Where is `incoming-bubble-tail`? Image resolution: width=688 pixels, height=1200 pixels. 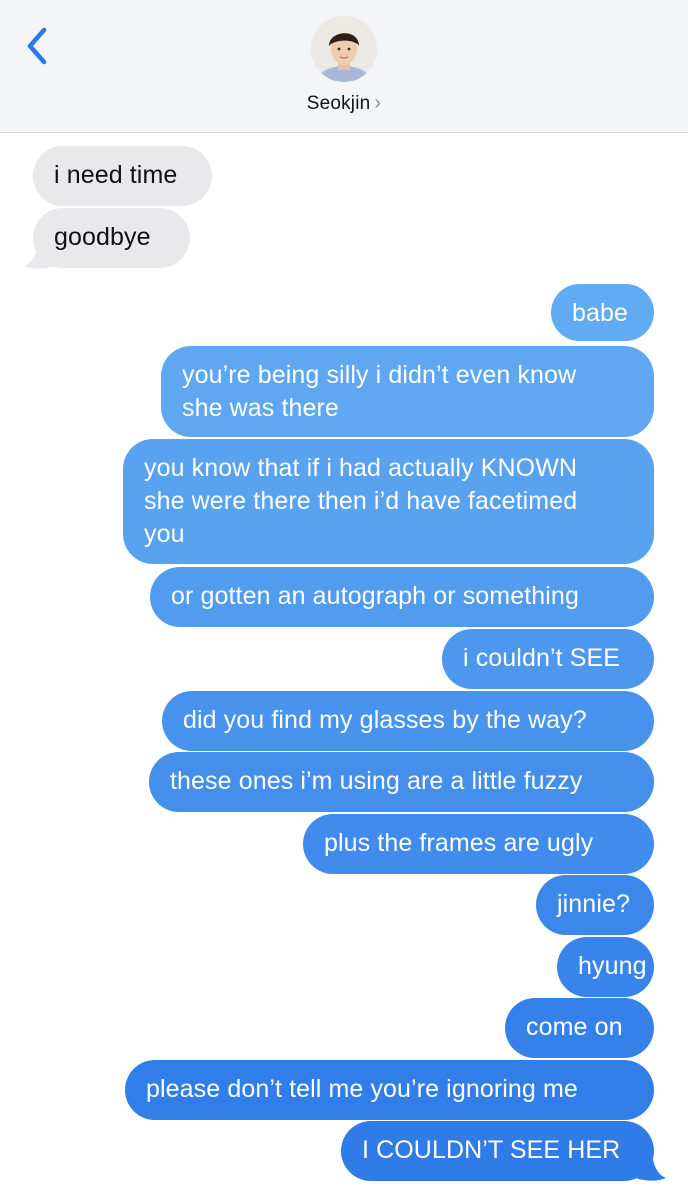 incoming-bubble-tail is located at coordinates (39, 252).